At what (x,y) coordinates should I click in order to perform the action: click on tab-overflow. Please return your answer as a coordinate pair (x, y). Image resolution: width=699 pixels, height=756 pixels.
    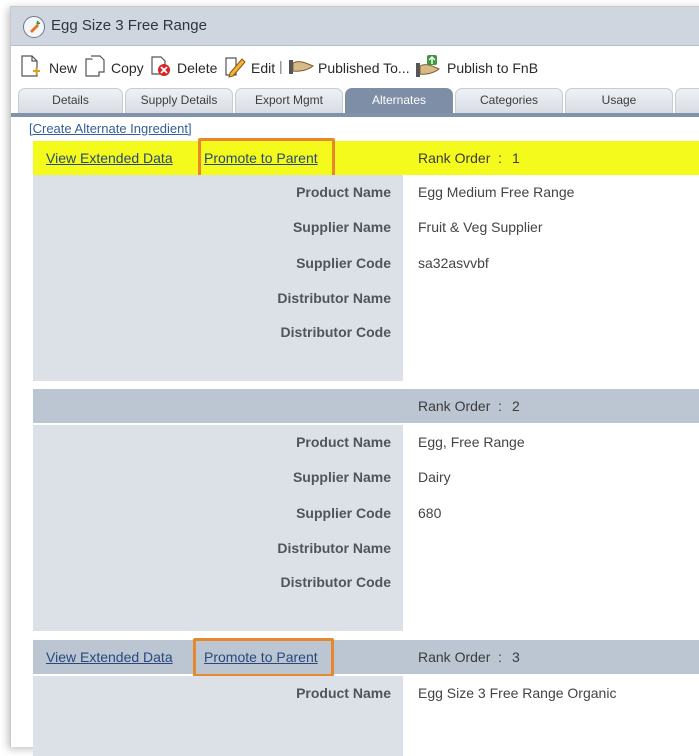
    Looking at the image, I should click on (687, 100).